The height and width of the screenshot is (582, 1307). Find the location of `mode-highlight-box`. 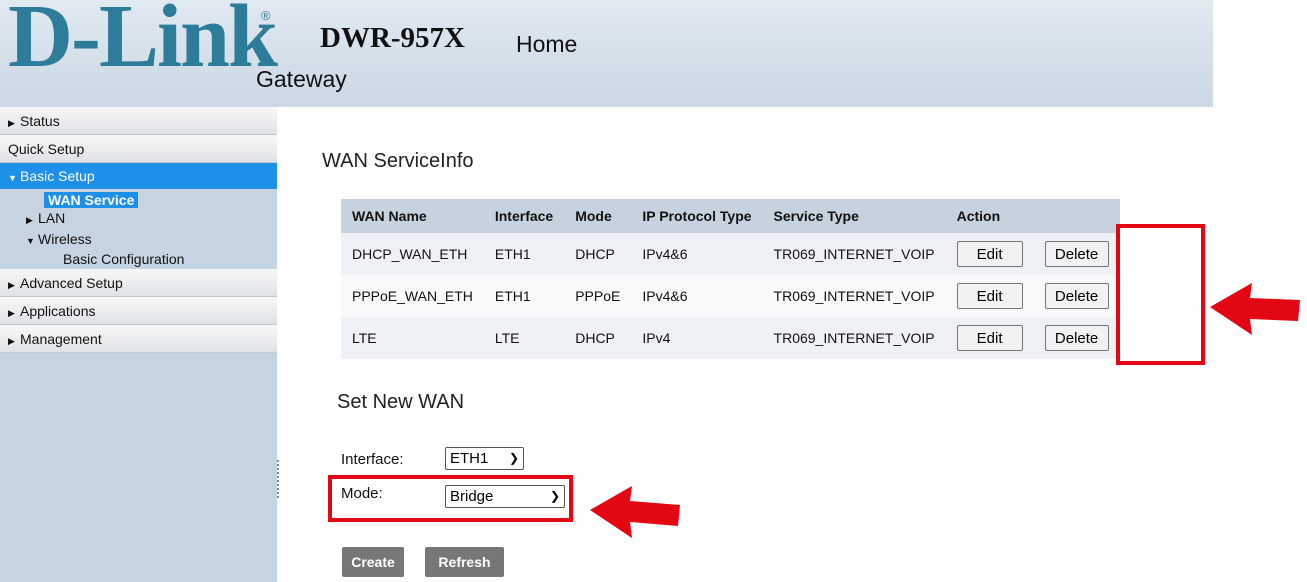

mode-highlight-box is located at coordinates (450, 498).